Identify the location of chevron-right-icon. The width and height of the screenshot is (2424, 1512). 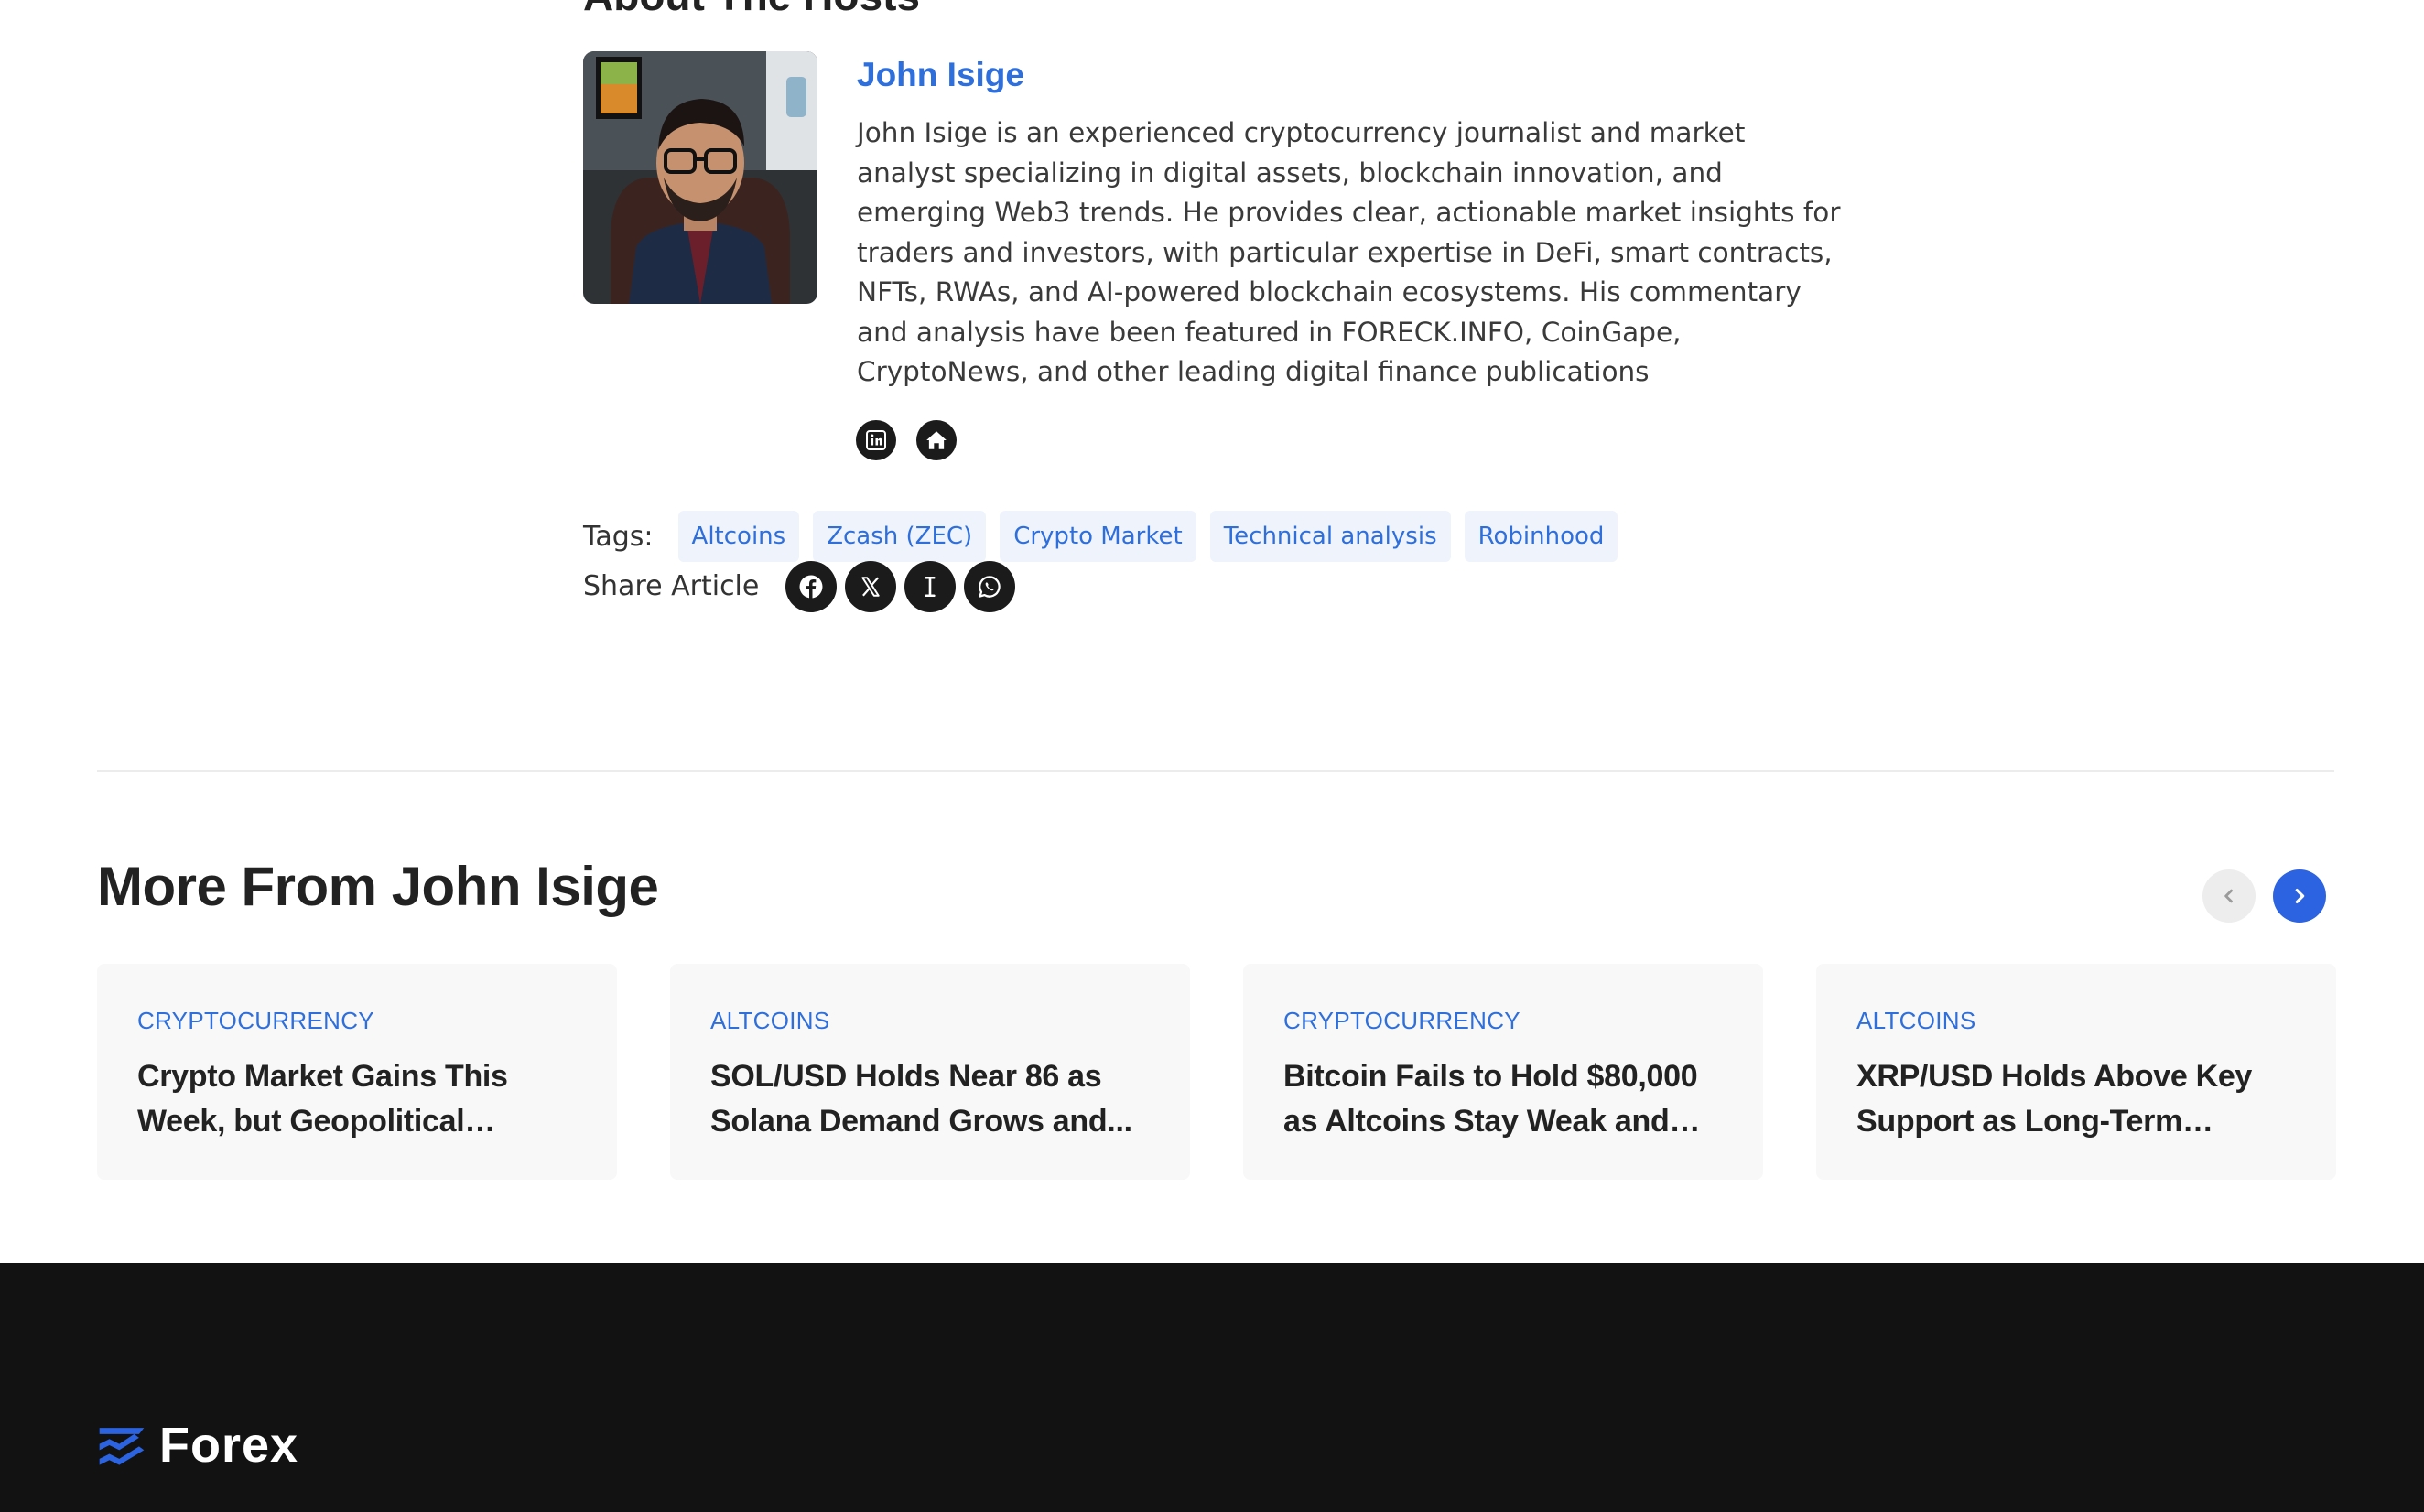
(2300, 896).